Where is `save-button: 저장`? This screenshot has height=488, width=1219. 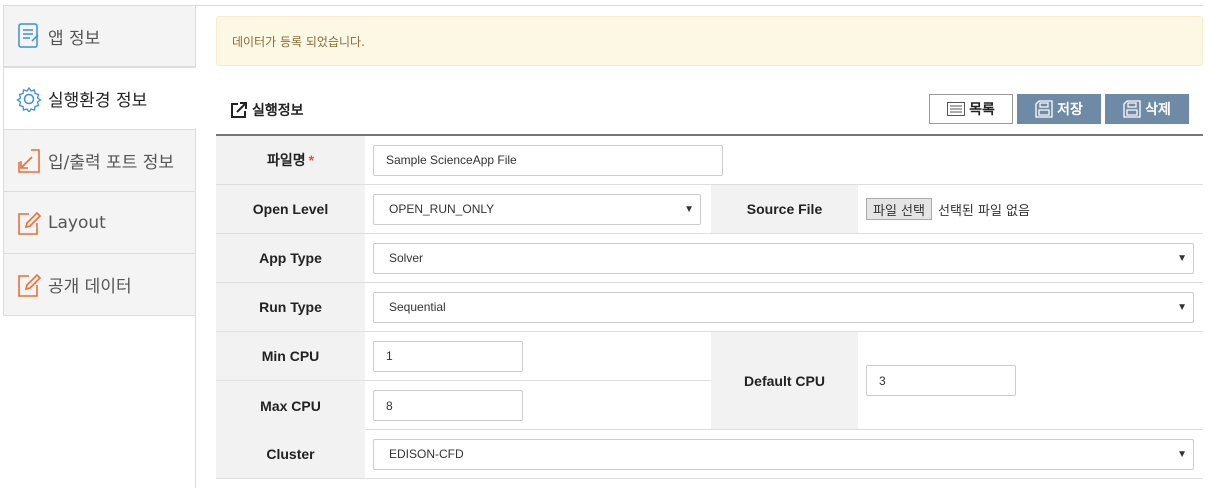 save-button: 저장 is located at coordinates (1059, 109).